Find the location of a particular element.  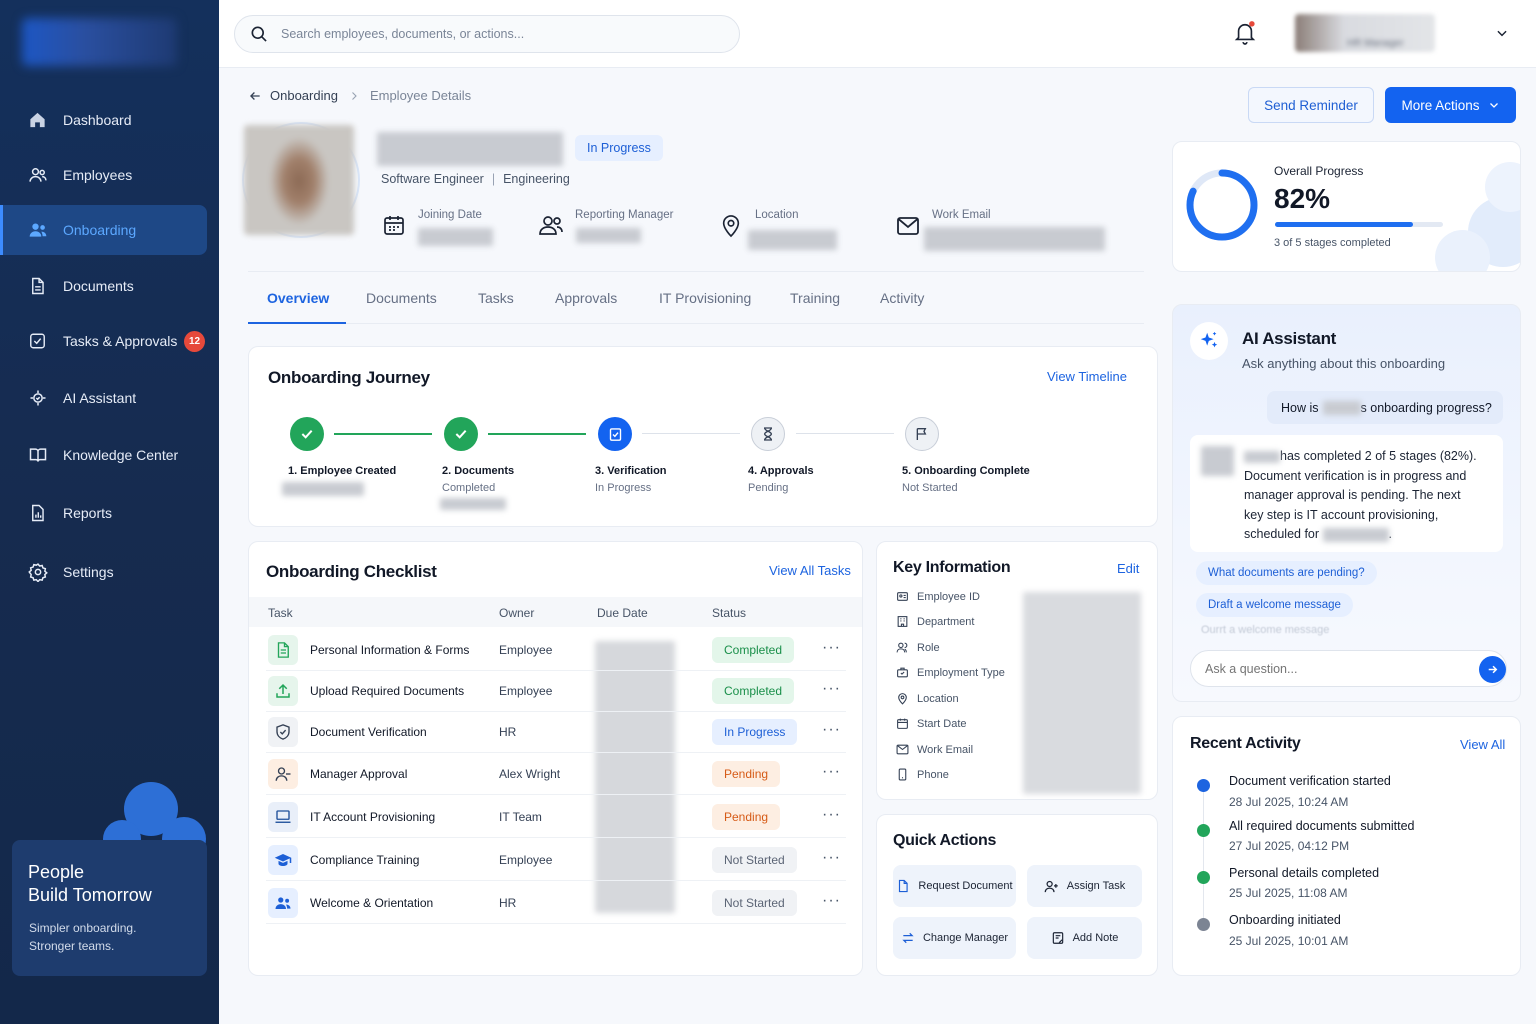

journey-step-5-flag-icon is located at coordinates (922, 434).